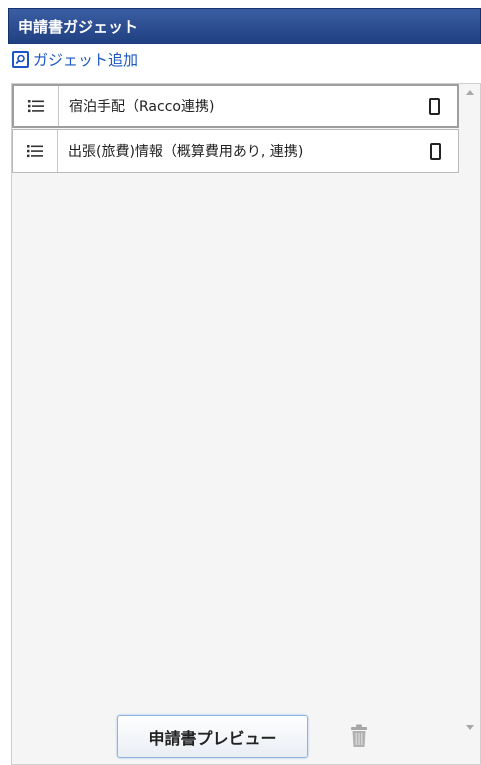 The height and width of the screenshot is (765, 481). What do you see at coordinates (186, 152) in the screenshot?
I see `gadget-label: 出張(旅費)情報（概算費用あり, 連携)` at bounding box center [186, 152].